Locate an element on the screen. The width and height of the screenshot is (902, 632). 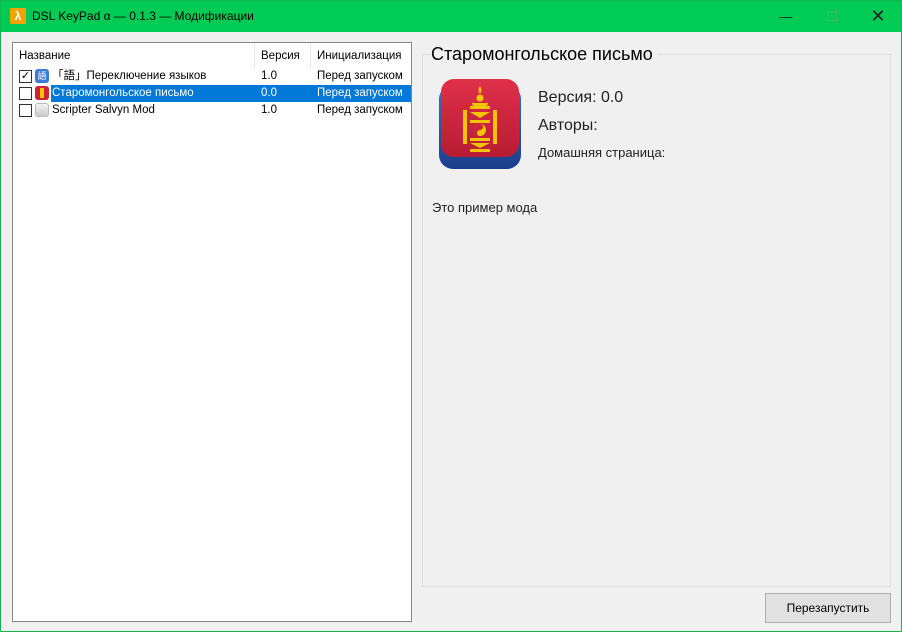
language-switch-icon: 語 is located at coordinates (42, 76).